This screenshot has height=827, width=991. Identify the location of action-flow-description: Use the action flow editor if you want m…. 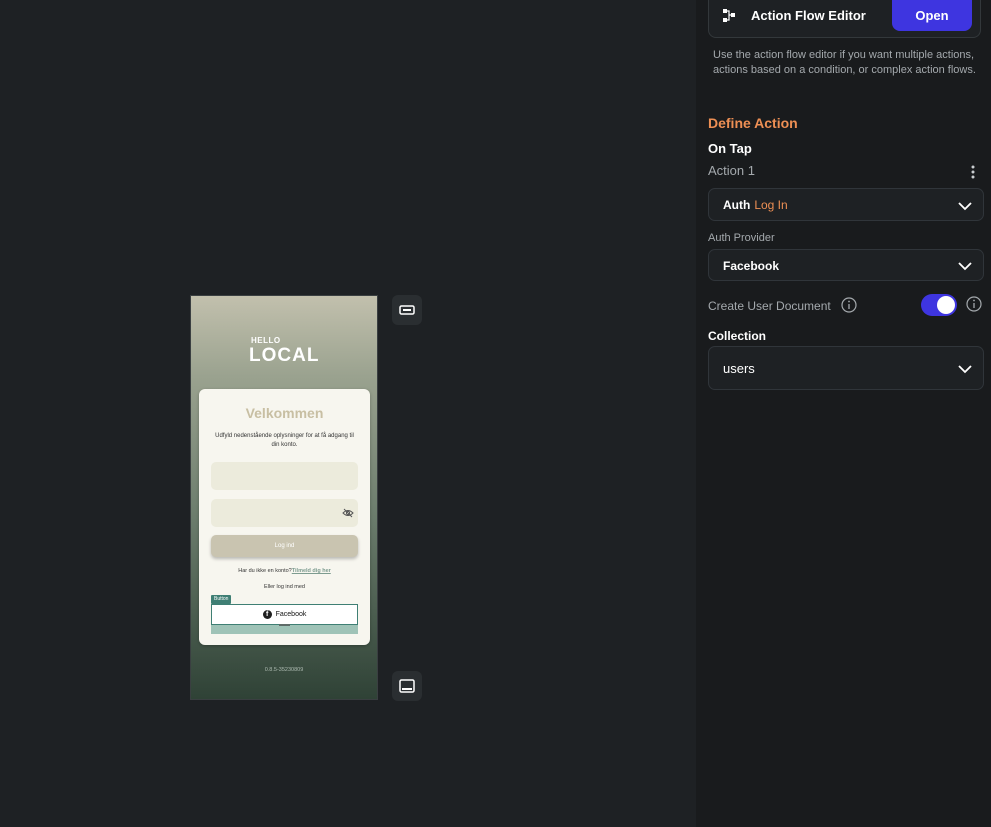
(844, 62).